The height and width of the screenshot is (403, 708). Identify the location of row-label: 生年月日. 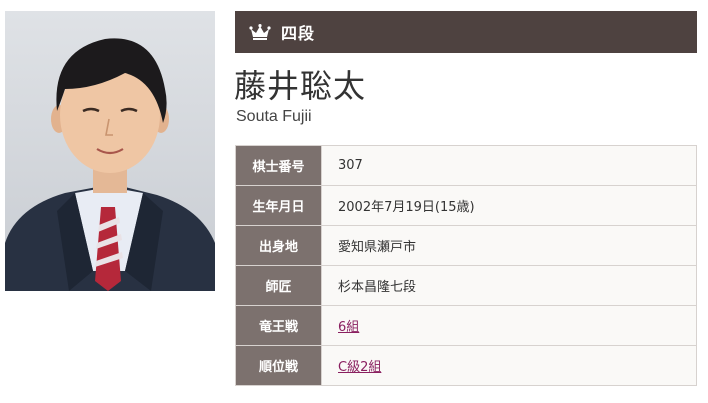
(278, 205).